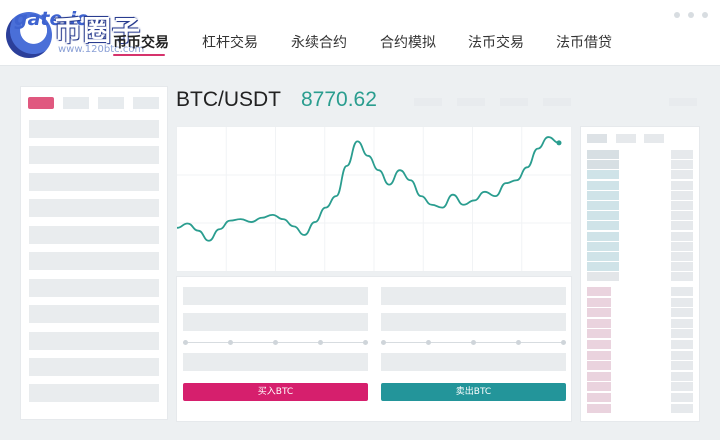 The image size is (720, 440). I want to click on nav-margin-trading: 杠杆交易, so click(230, 42).